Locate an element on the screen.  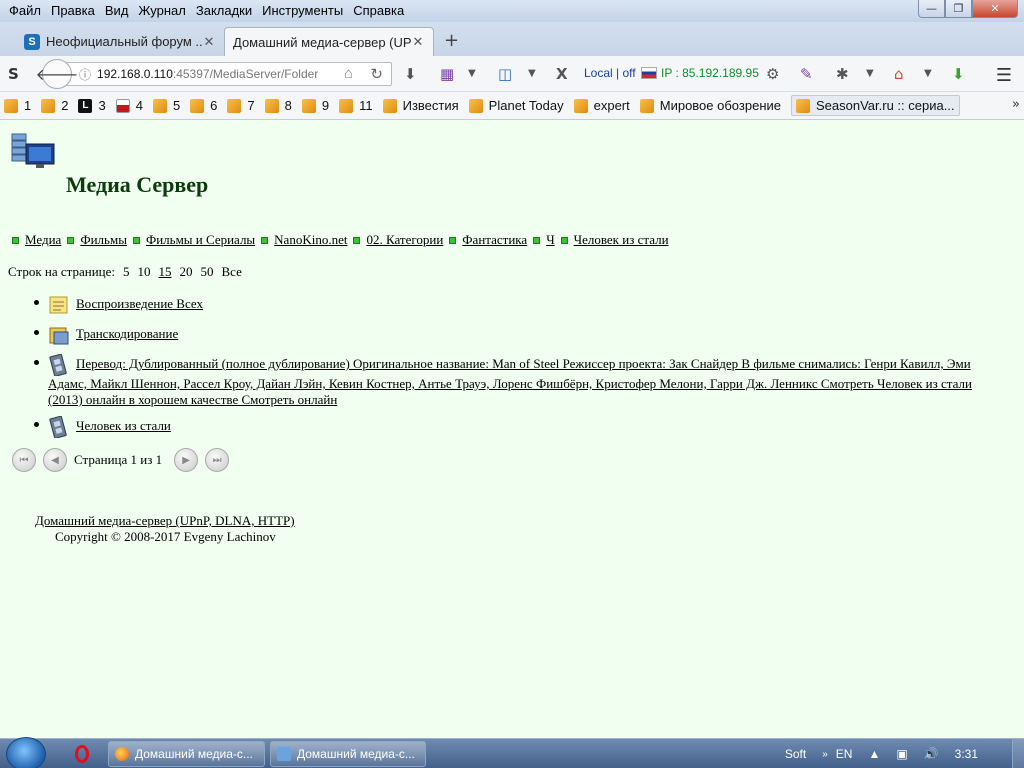
download-icon: ⬇ is located at coordinates (410, 74).